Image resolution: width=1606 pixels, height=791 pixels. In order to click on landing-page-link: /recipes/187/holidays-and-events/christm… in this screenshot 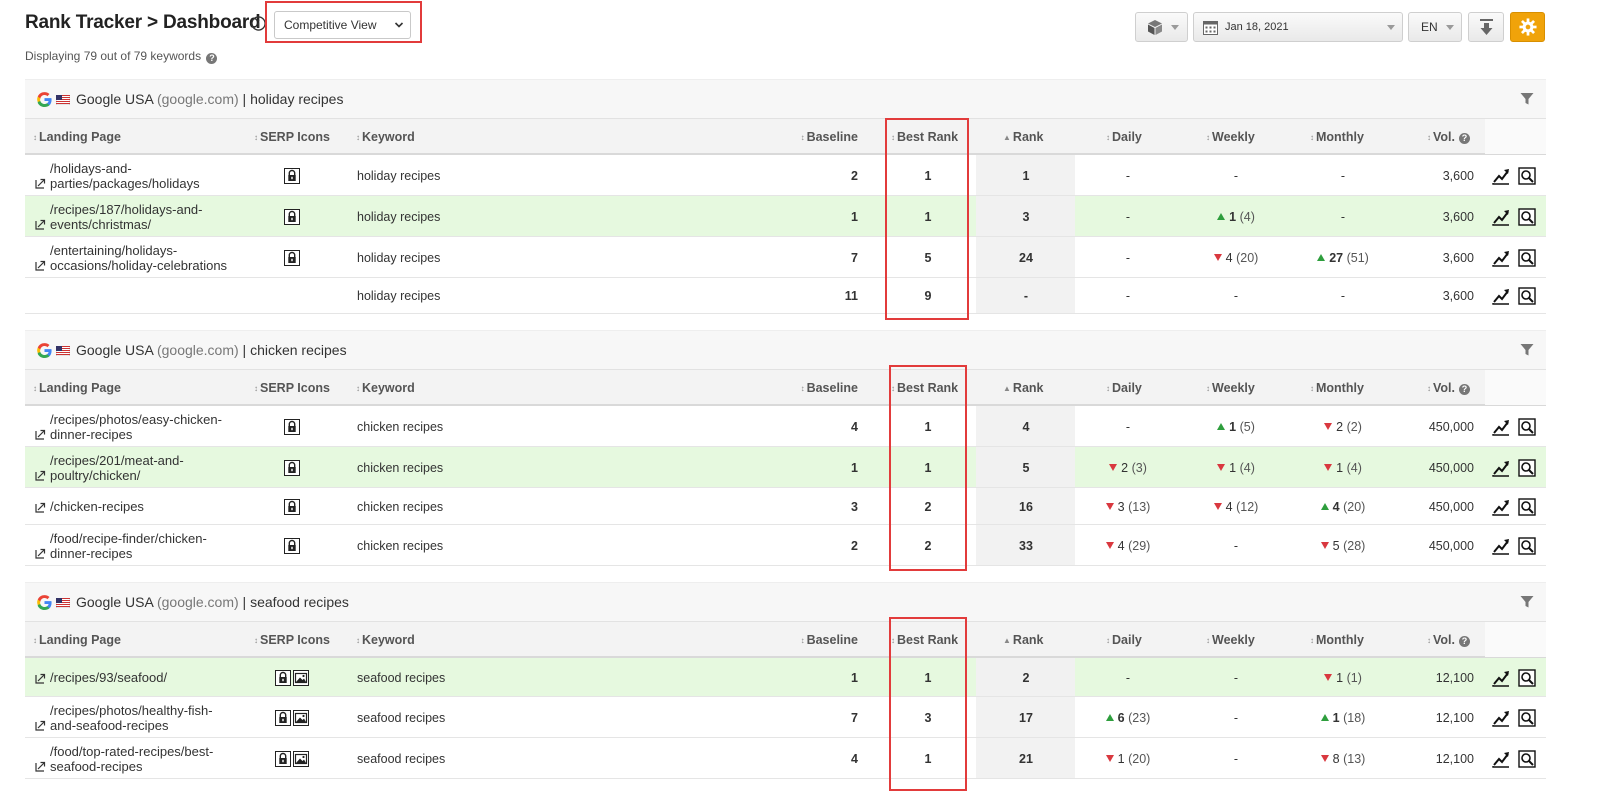, I will do `click(126, 217)`.